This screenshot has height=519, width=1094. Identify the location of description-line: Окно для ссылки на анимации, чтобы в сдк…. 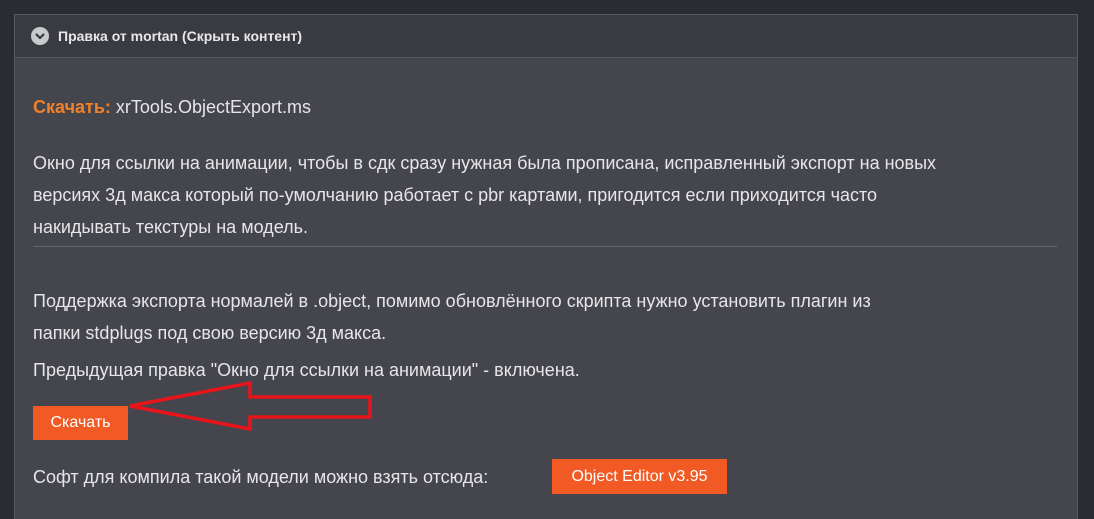
(485, 163).